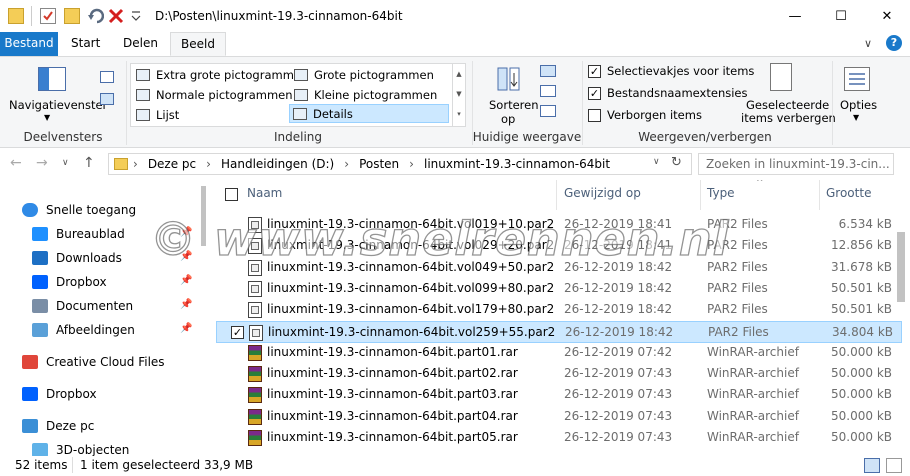 This screenshot has width=910, height=476. What do you see at coordinates (868, 43) in the screenshot?
I see `collapse-ribbon-icon: ∨` at bounding box center [868, 43].